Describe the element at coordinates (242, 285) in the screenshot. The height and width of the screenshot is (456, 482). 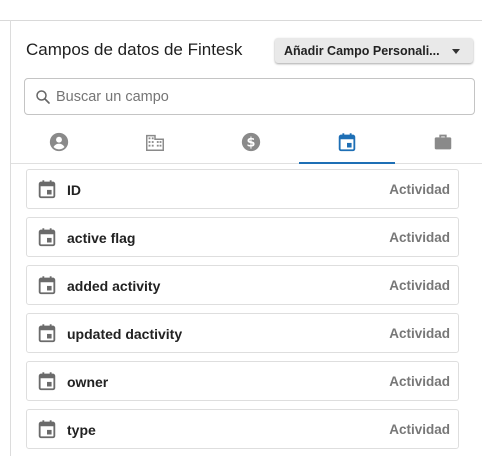
I see `list-item: added activity Actividad` at that location.